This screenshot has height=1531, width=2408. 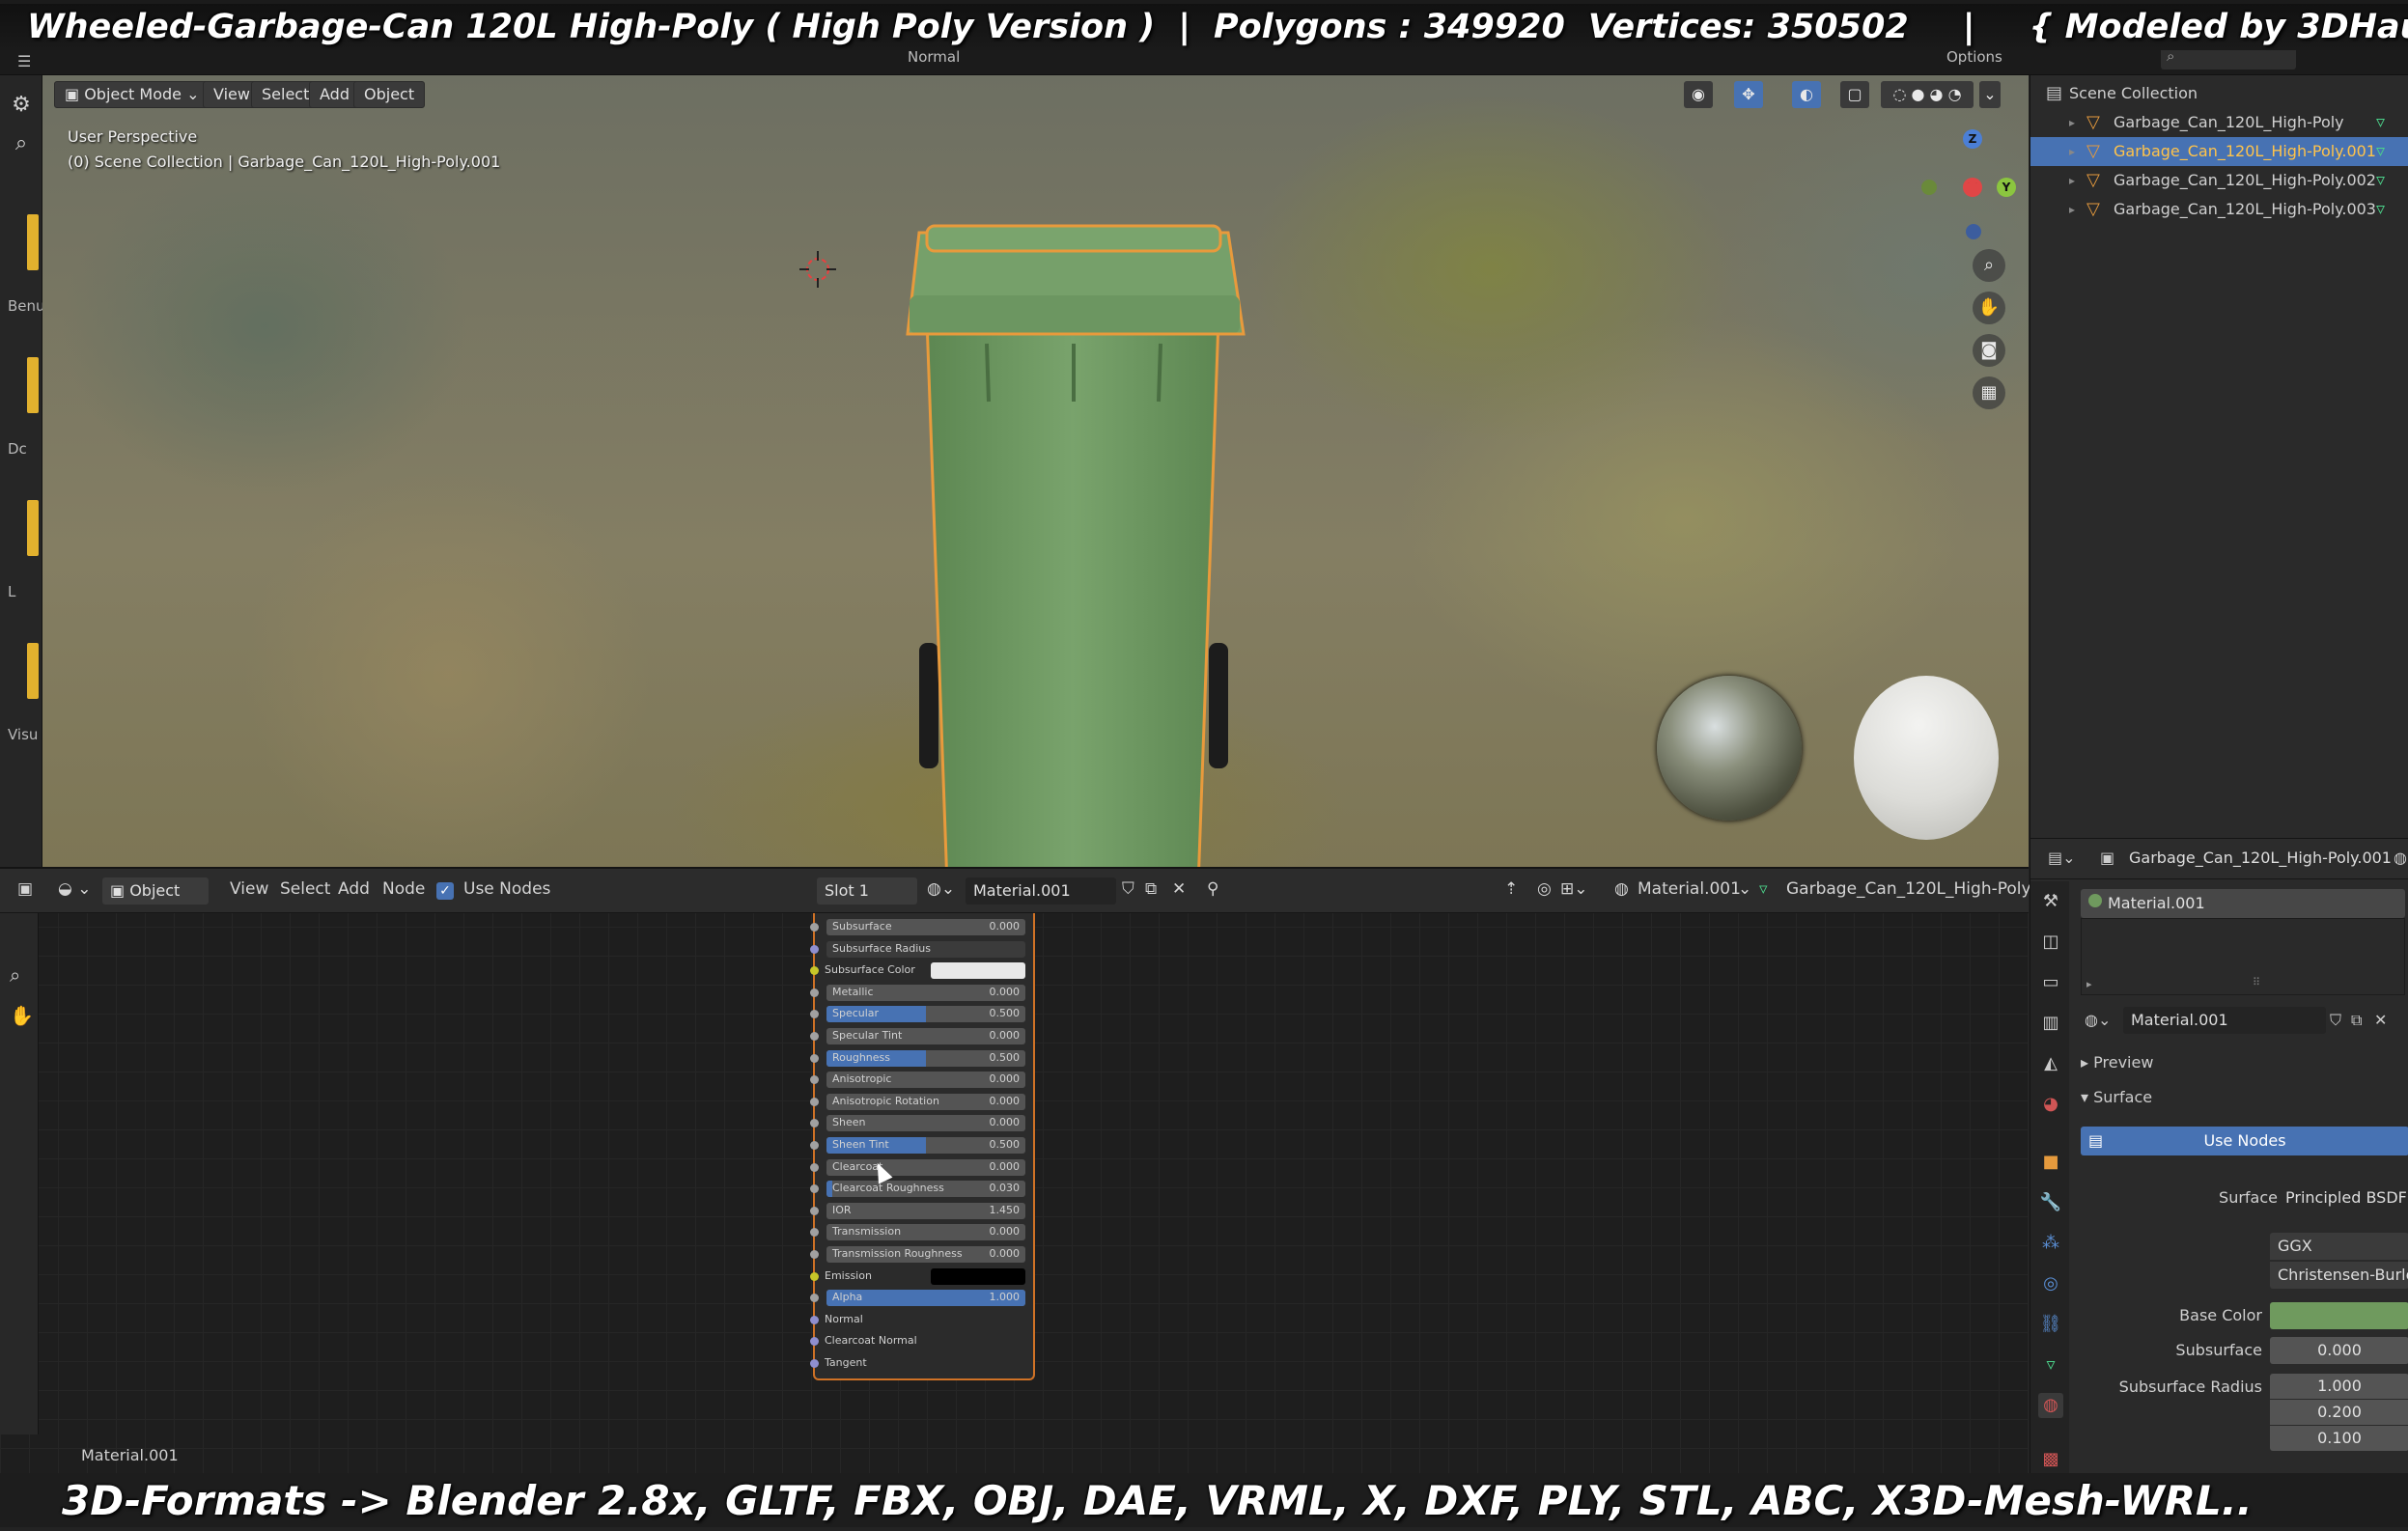 What do you see at coordinates (1745, 889) in the screenshot?
I see `chevron-down-icon: ⌄` at bounding box center [1745, 889].